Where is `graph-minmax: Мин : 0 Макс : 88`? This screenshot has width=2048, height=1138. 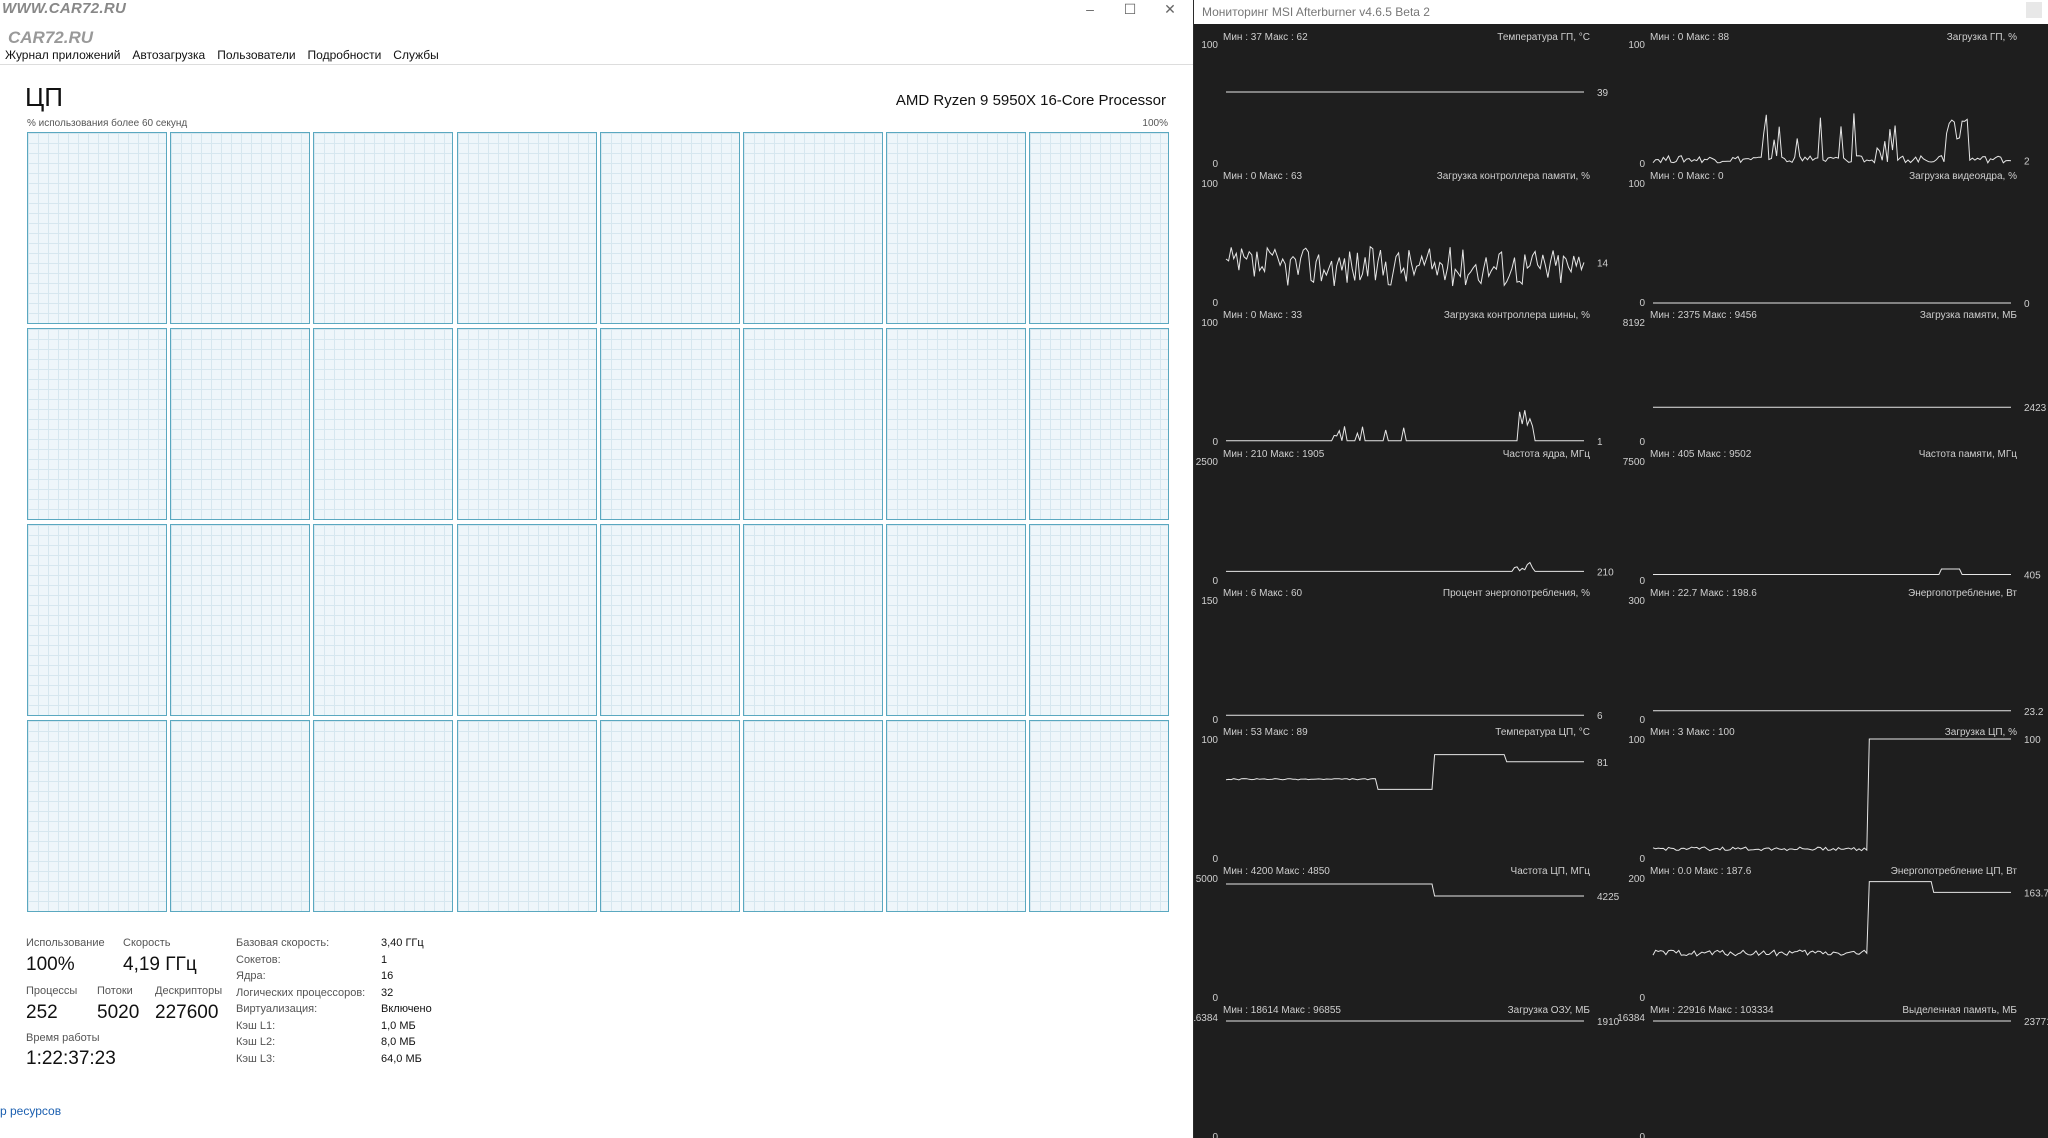 graph-minmax: Мин : 0 Макс : 88 is located at coordinates (1690, 37).